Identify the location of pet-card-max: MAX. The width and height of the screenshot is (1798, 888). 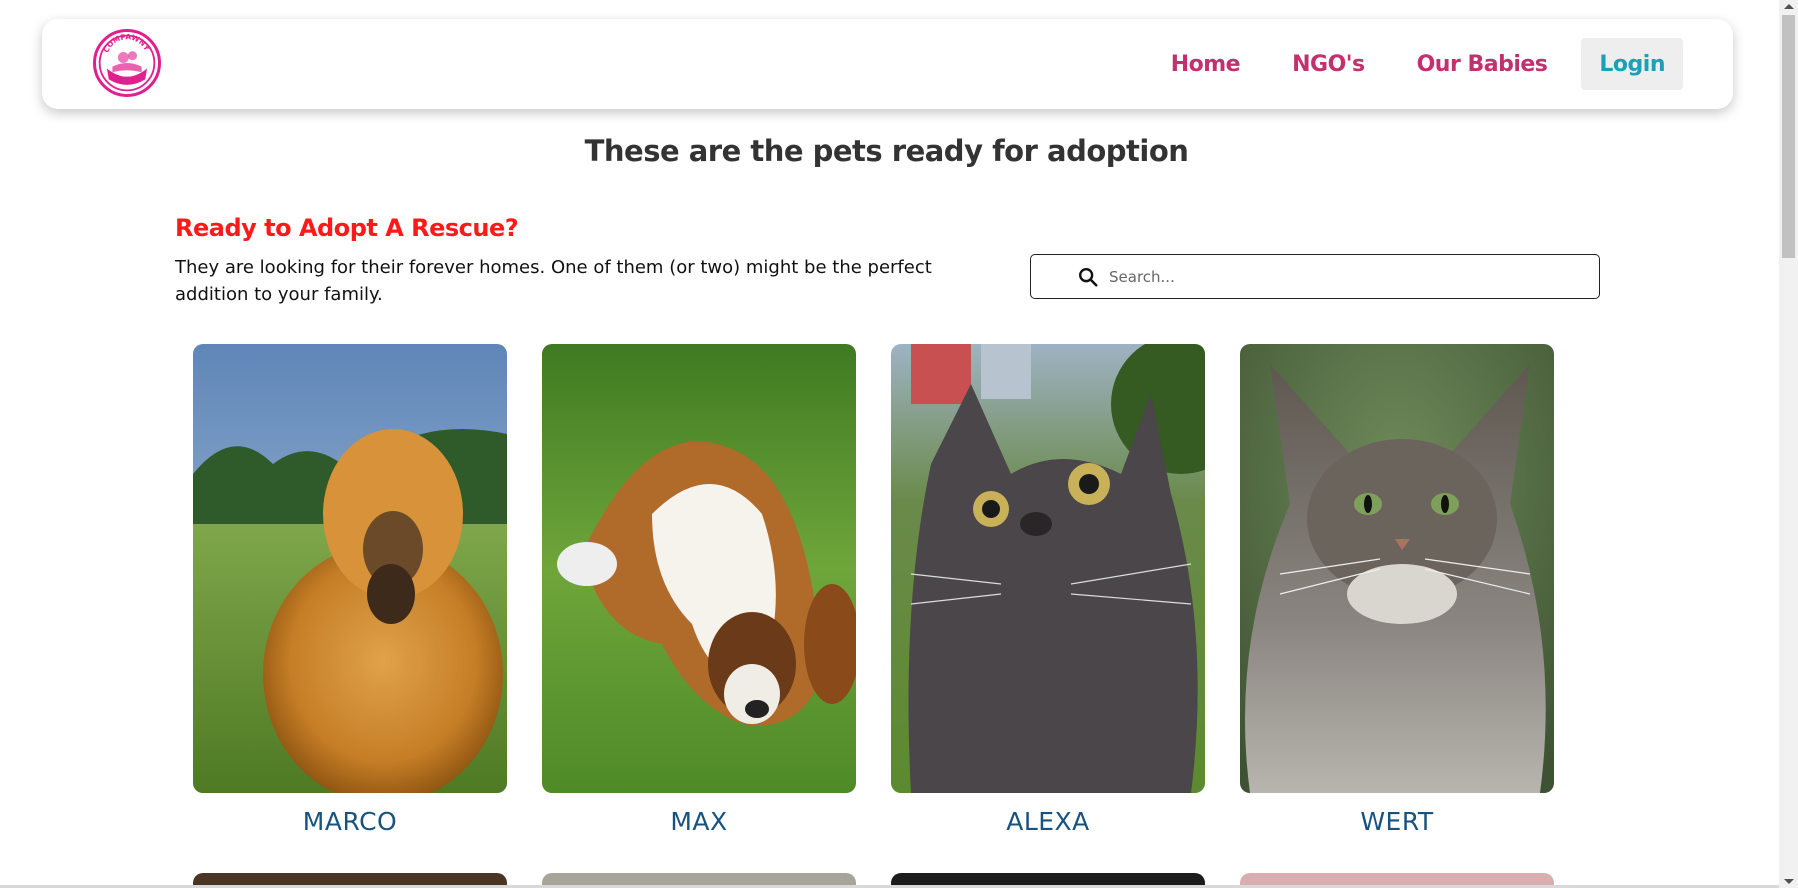
(699, 590).